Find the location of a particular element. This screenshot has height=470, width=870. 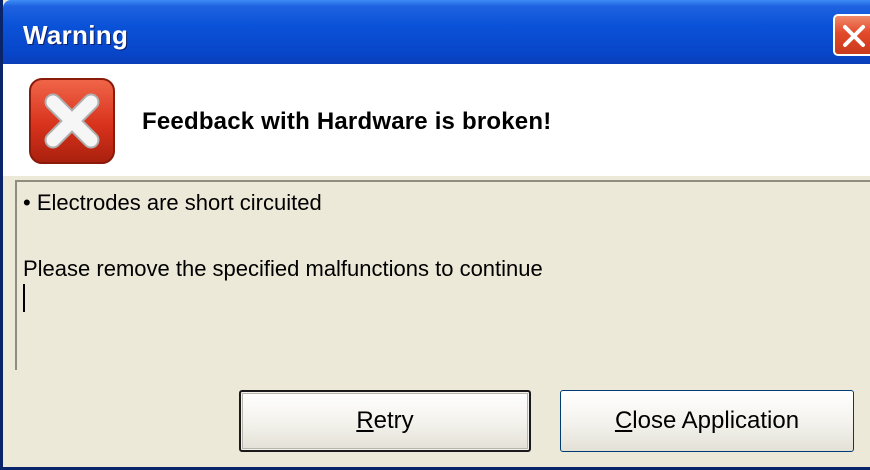

close-icon is located at coordinates (854, 36).